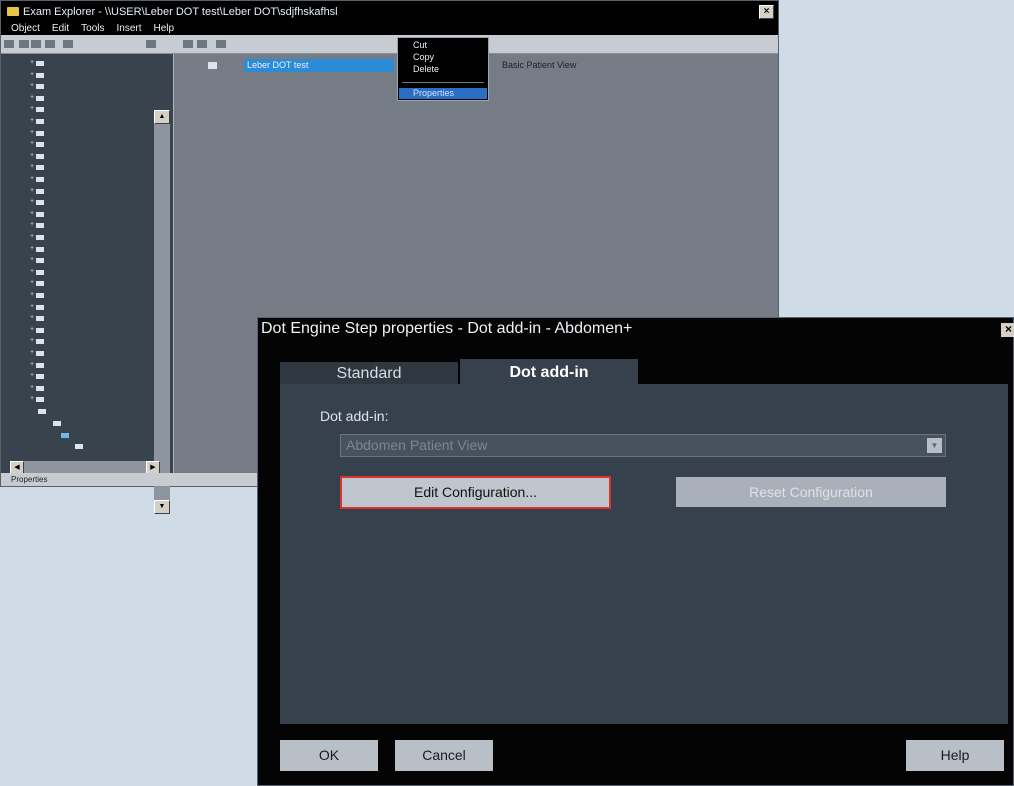 The width and height of the screenshot is (1014, 786). What do you see at coordinates (202, 44) in the screenshot?
I see `toolbar-view-details-icon` at bounding box center [202, 44].